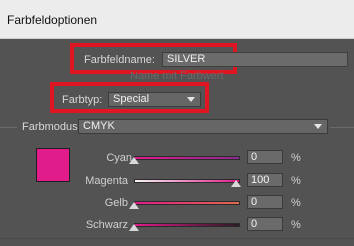 The width and height of the screenshot is (354, 246). I want to click on cyan-slider-track, so click(187, 158).